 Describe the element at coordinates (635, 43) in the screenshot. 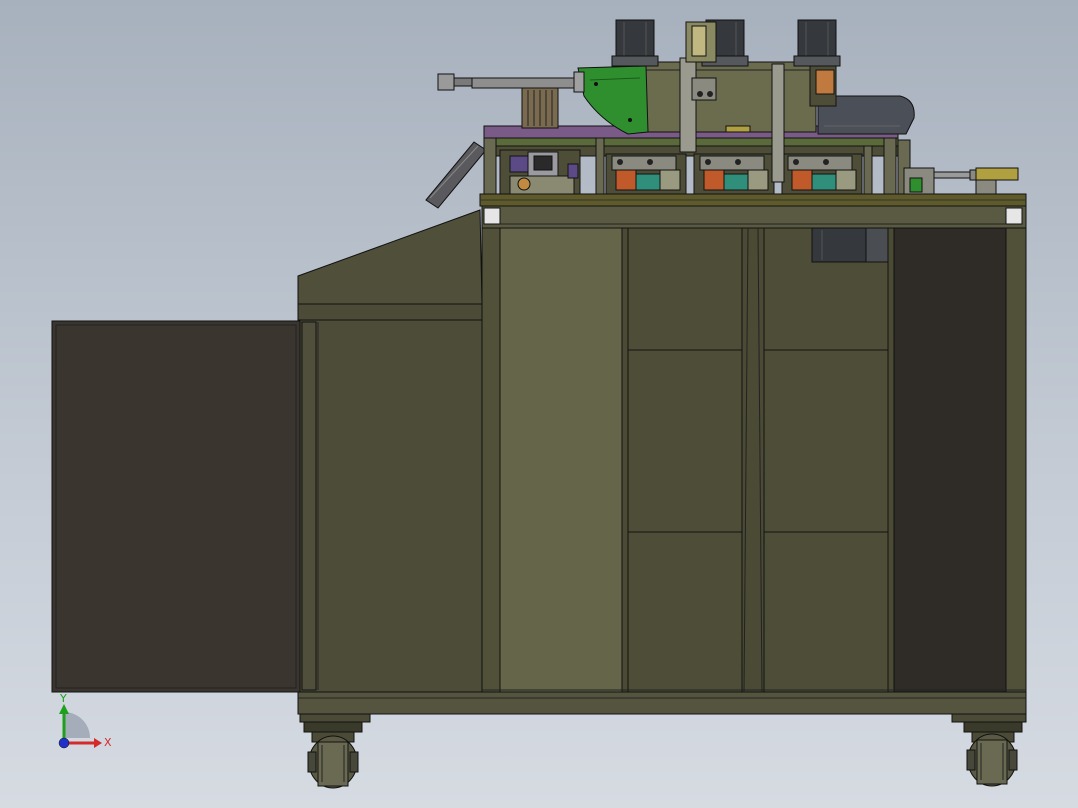

I see `top-motor-left` at that location.